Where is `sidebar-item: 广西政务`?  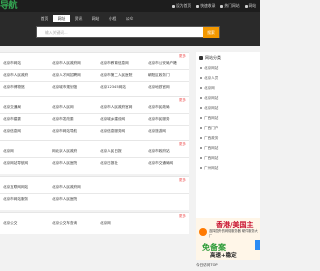
sidebar-item: 广西政务 is located at coordinates (209, 138).